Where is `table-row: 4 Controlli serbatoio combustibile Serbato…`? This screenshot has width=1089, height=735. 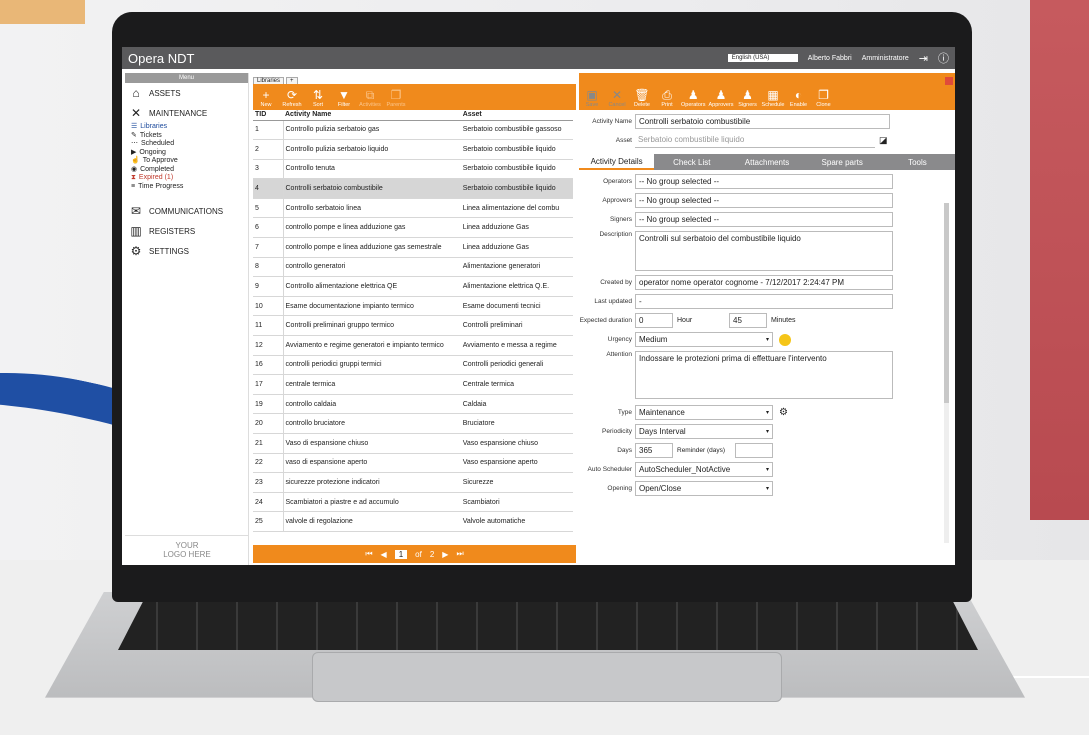 table-row: 4 Controlli serbatoio combustibile Serbato… is located at coordinates (413, 188).